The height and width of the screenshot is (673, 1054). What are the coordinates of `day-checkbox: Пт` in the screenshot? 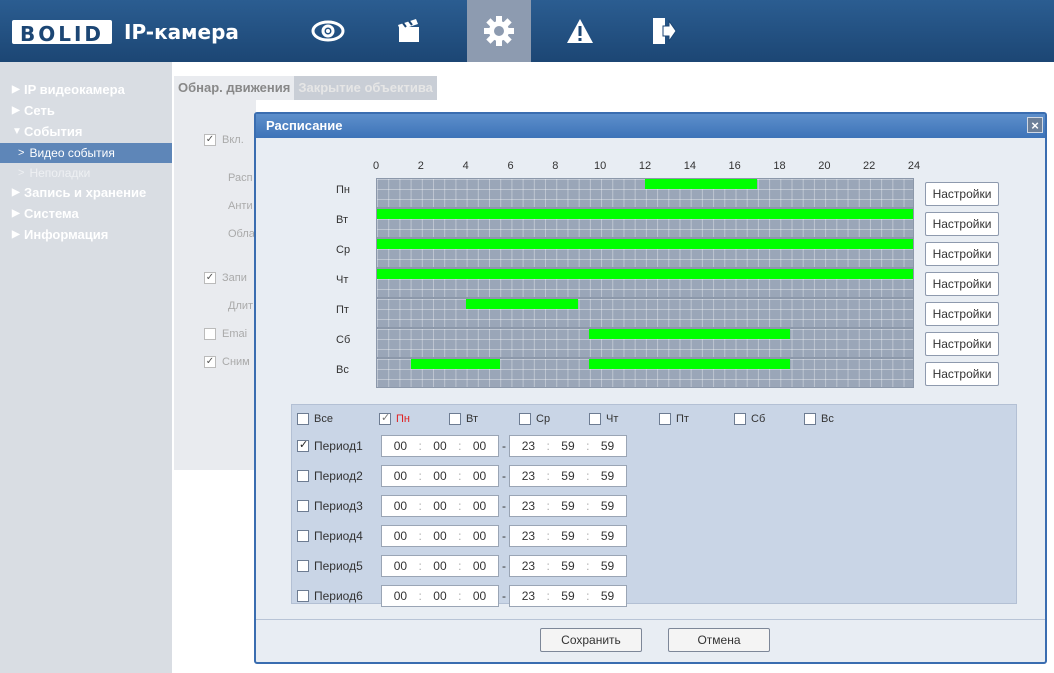 It's located at (674, 419).